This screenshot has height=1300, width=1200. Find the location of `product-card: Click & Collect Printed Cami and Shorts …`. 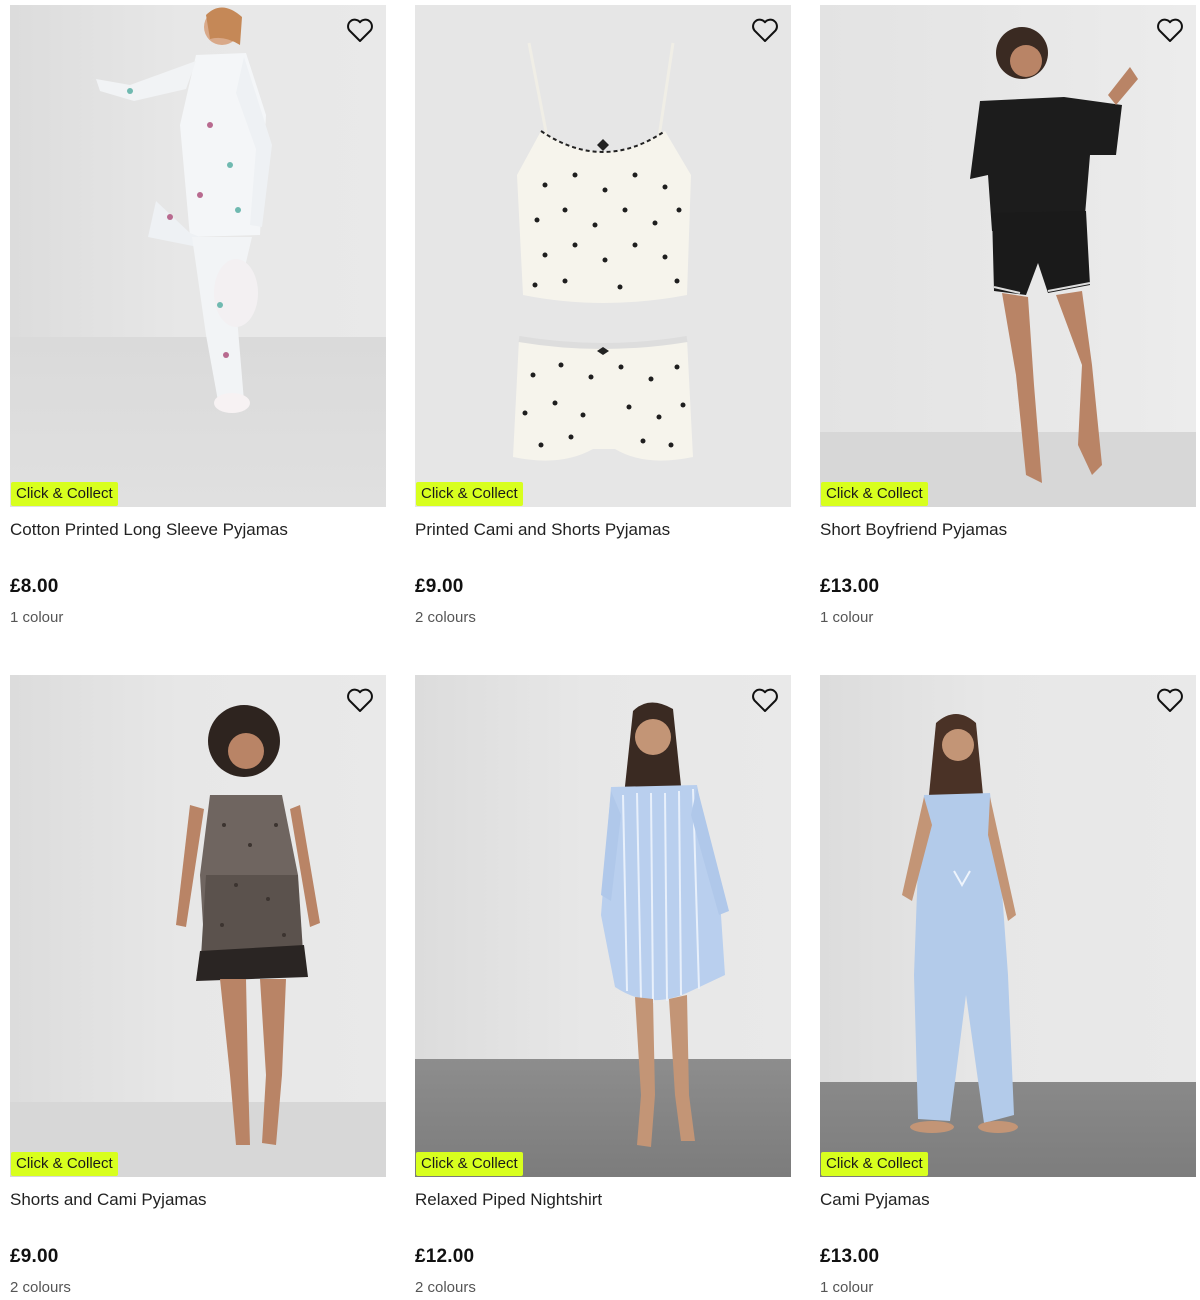

product-card: Click & Collect Printed Cami and Shorts … is located at coordinates (603, 315).